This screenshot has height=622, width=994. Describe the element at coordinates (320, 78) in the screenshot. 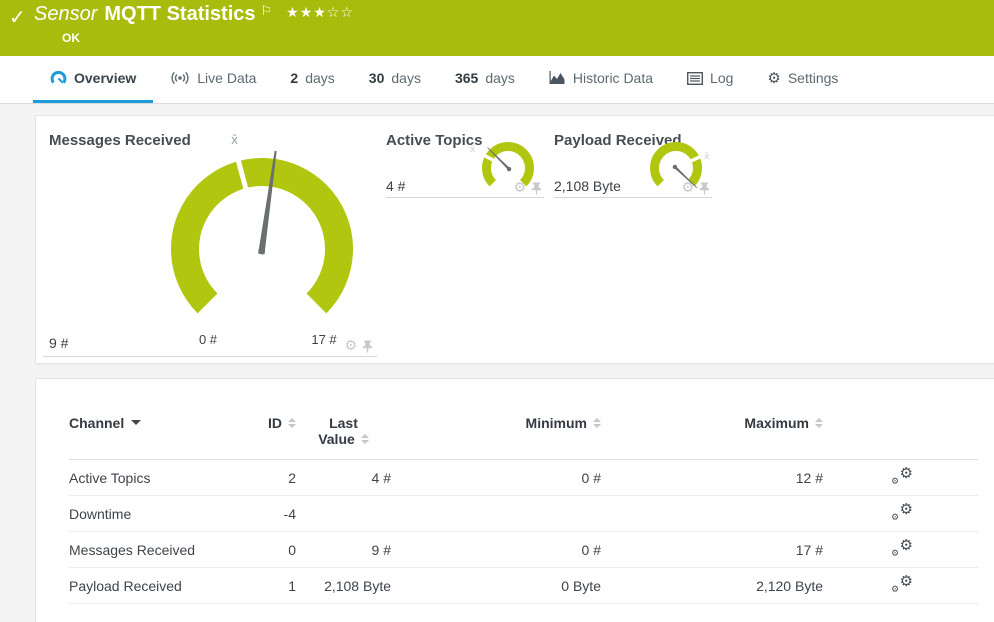

I see `tab-2-days-label: days` at that location.